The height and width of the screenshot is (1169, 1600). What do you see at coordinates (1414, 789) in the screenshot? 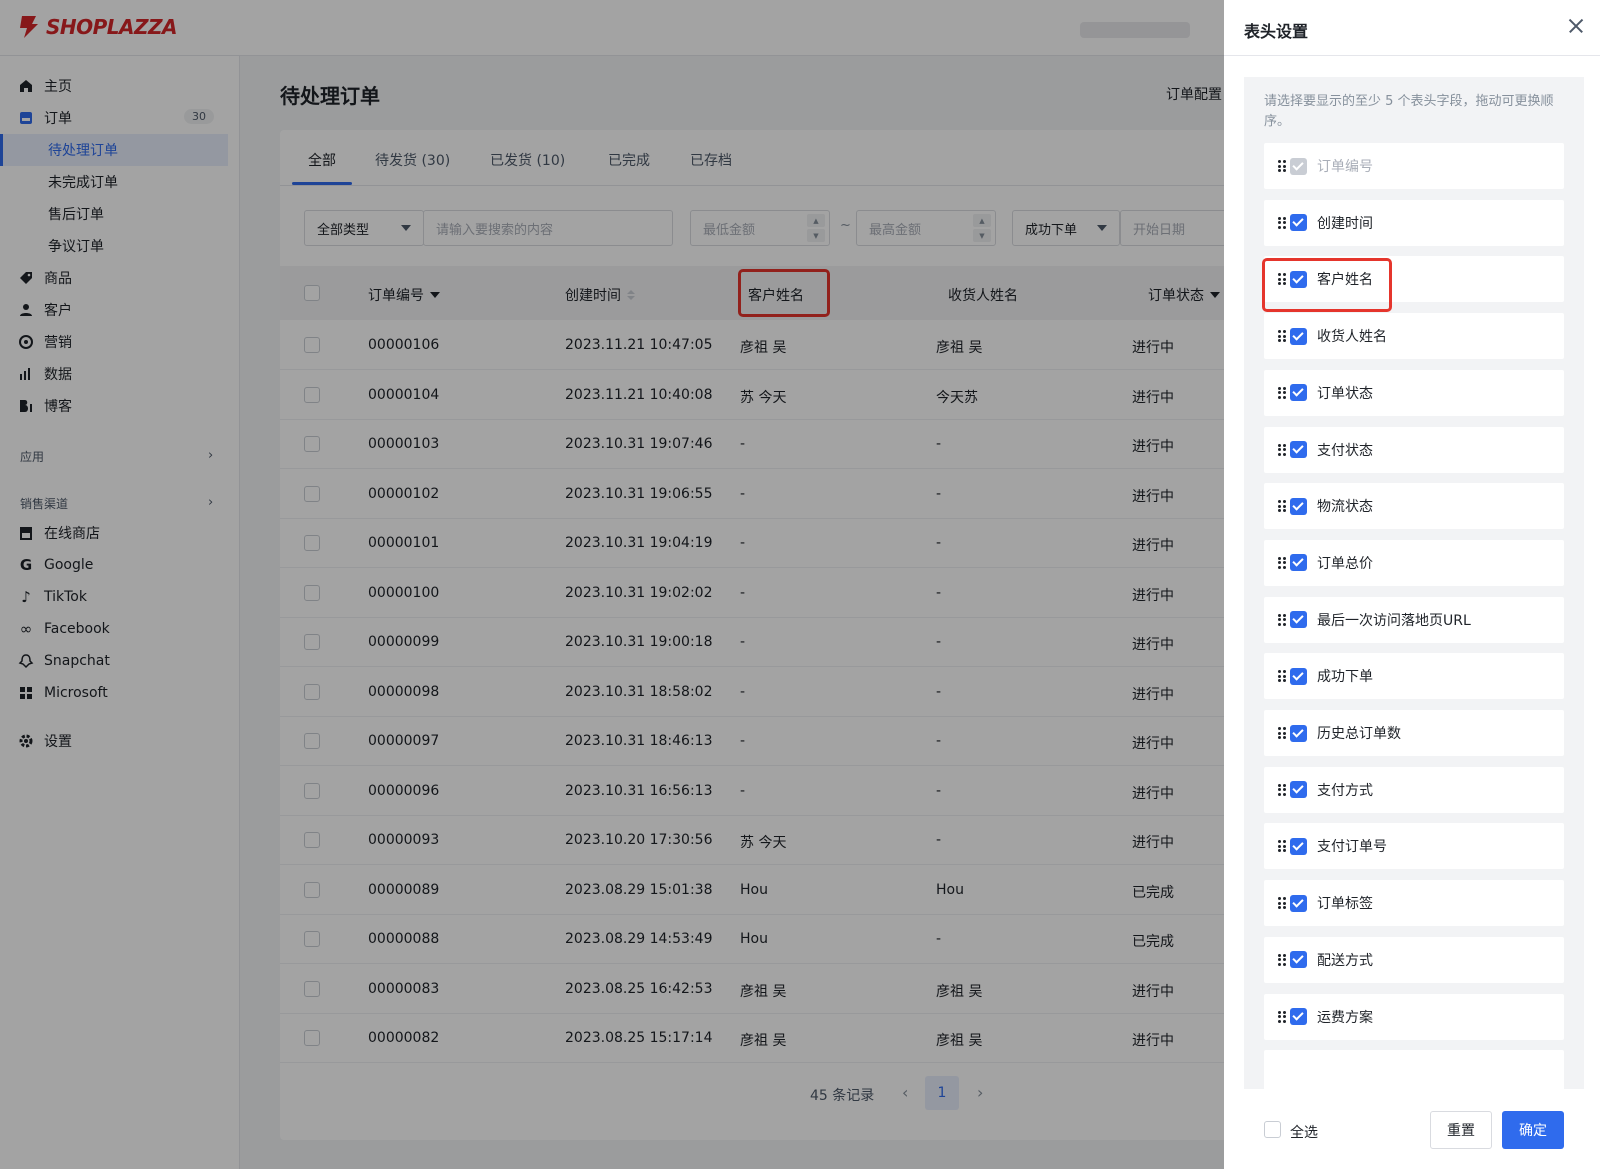
I see `header-field-item: 支付方式` at bounding box center [1414, 789].